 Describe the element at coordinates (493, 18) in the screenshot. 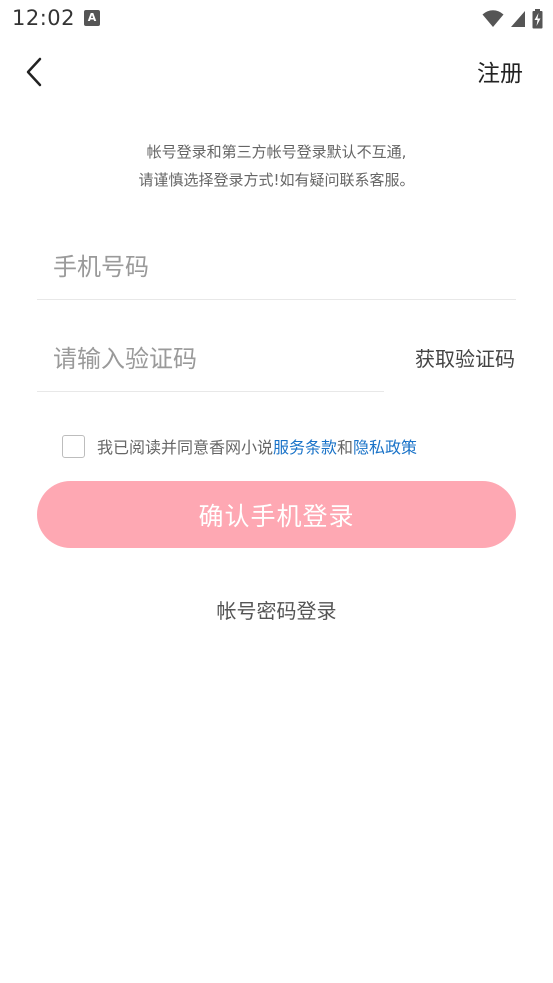

I see `wifi-icon` at that location.